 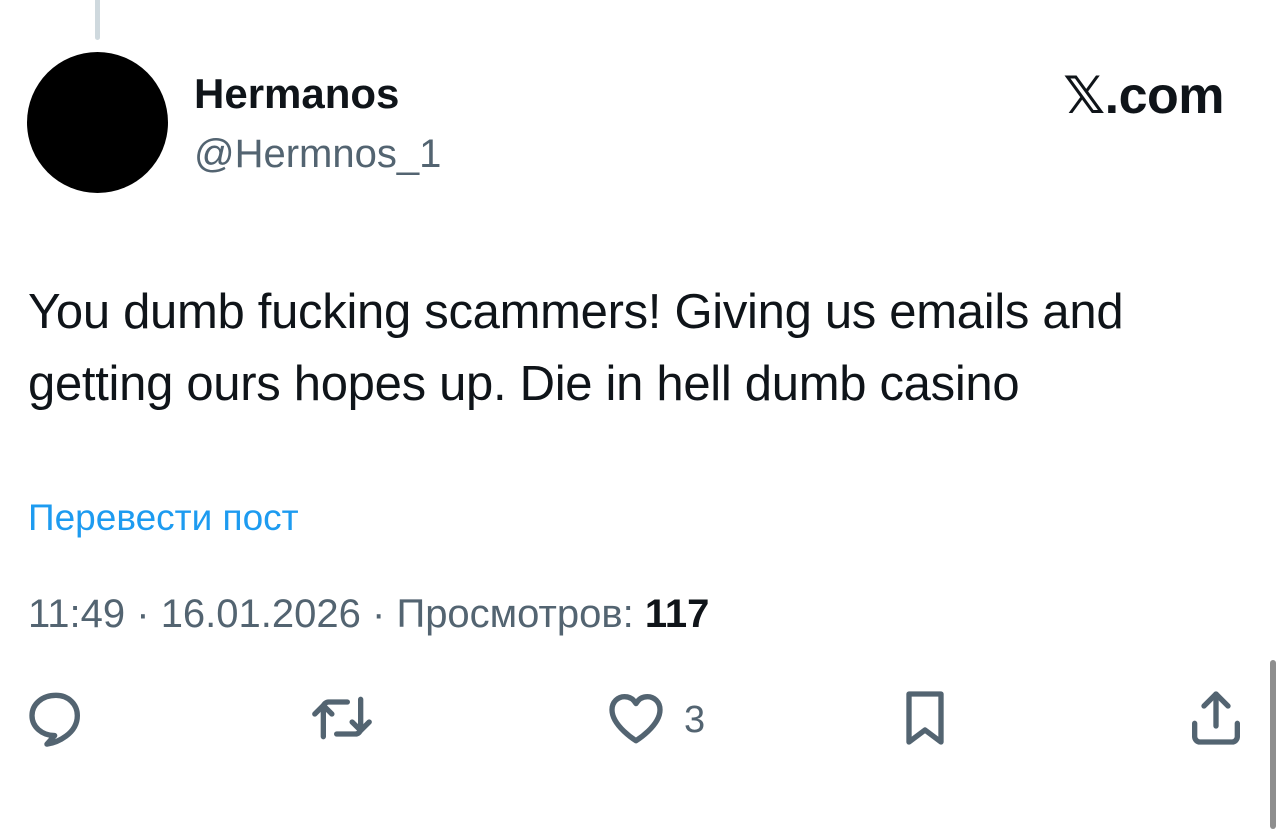 I want to click on bookmark-button, so click(x=925, y=720).